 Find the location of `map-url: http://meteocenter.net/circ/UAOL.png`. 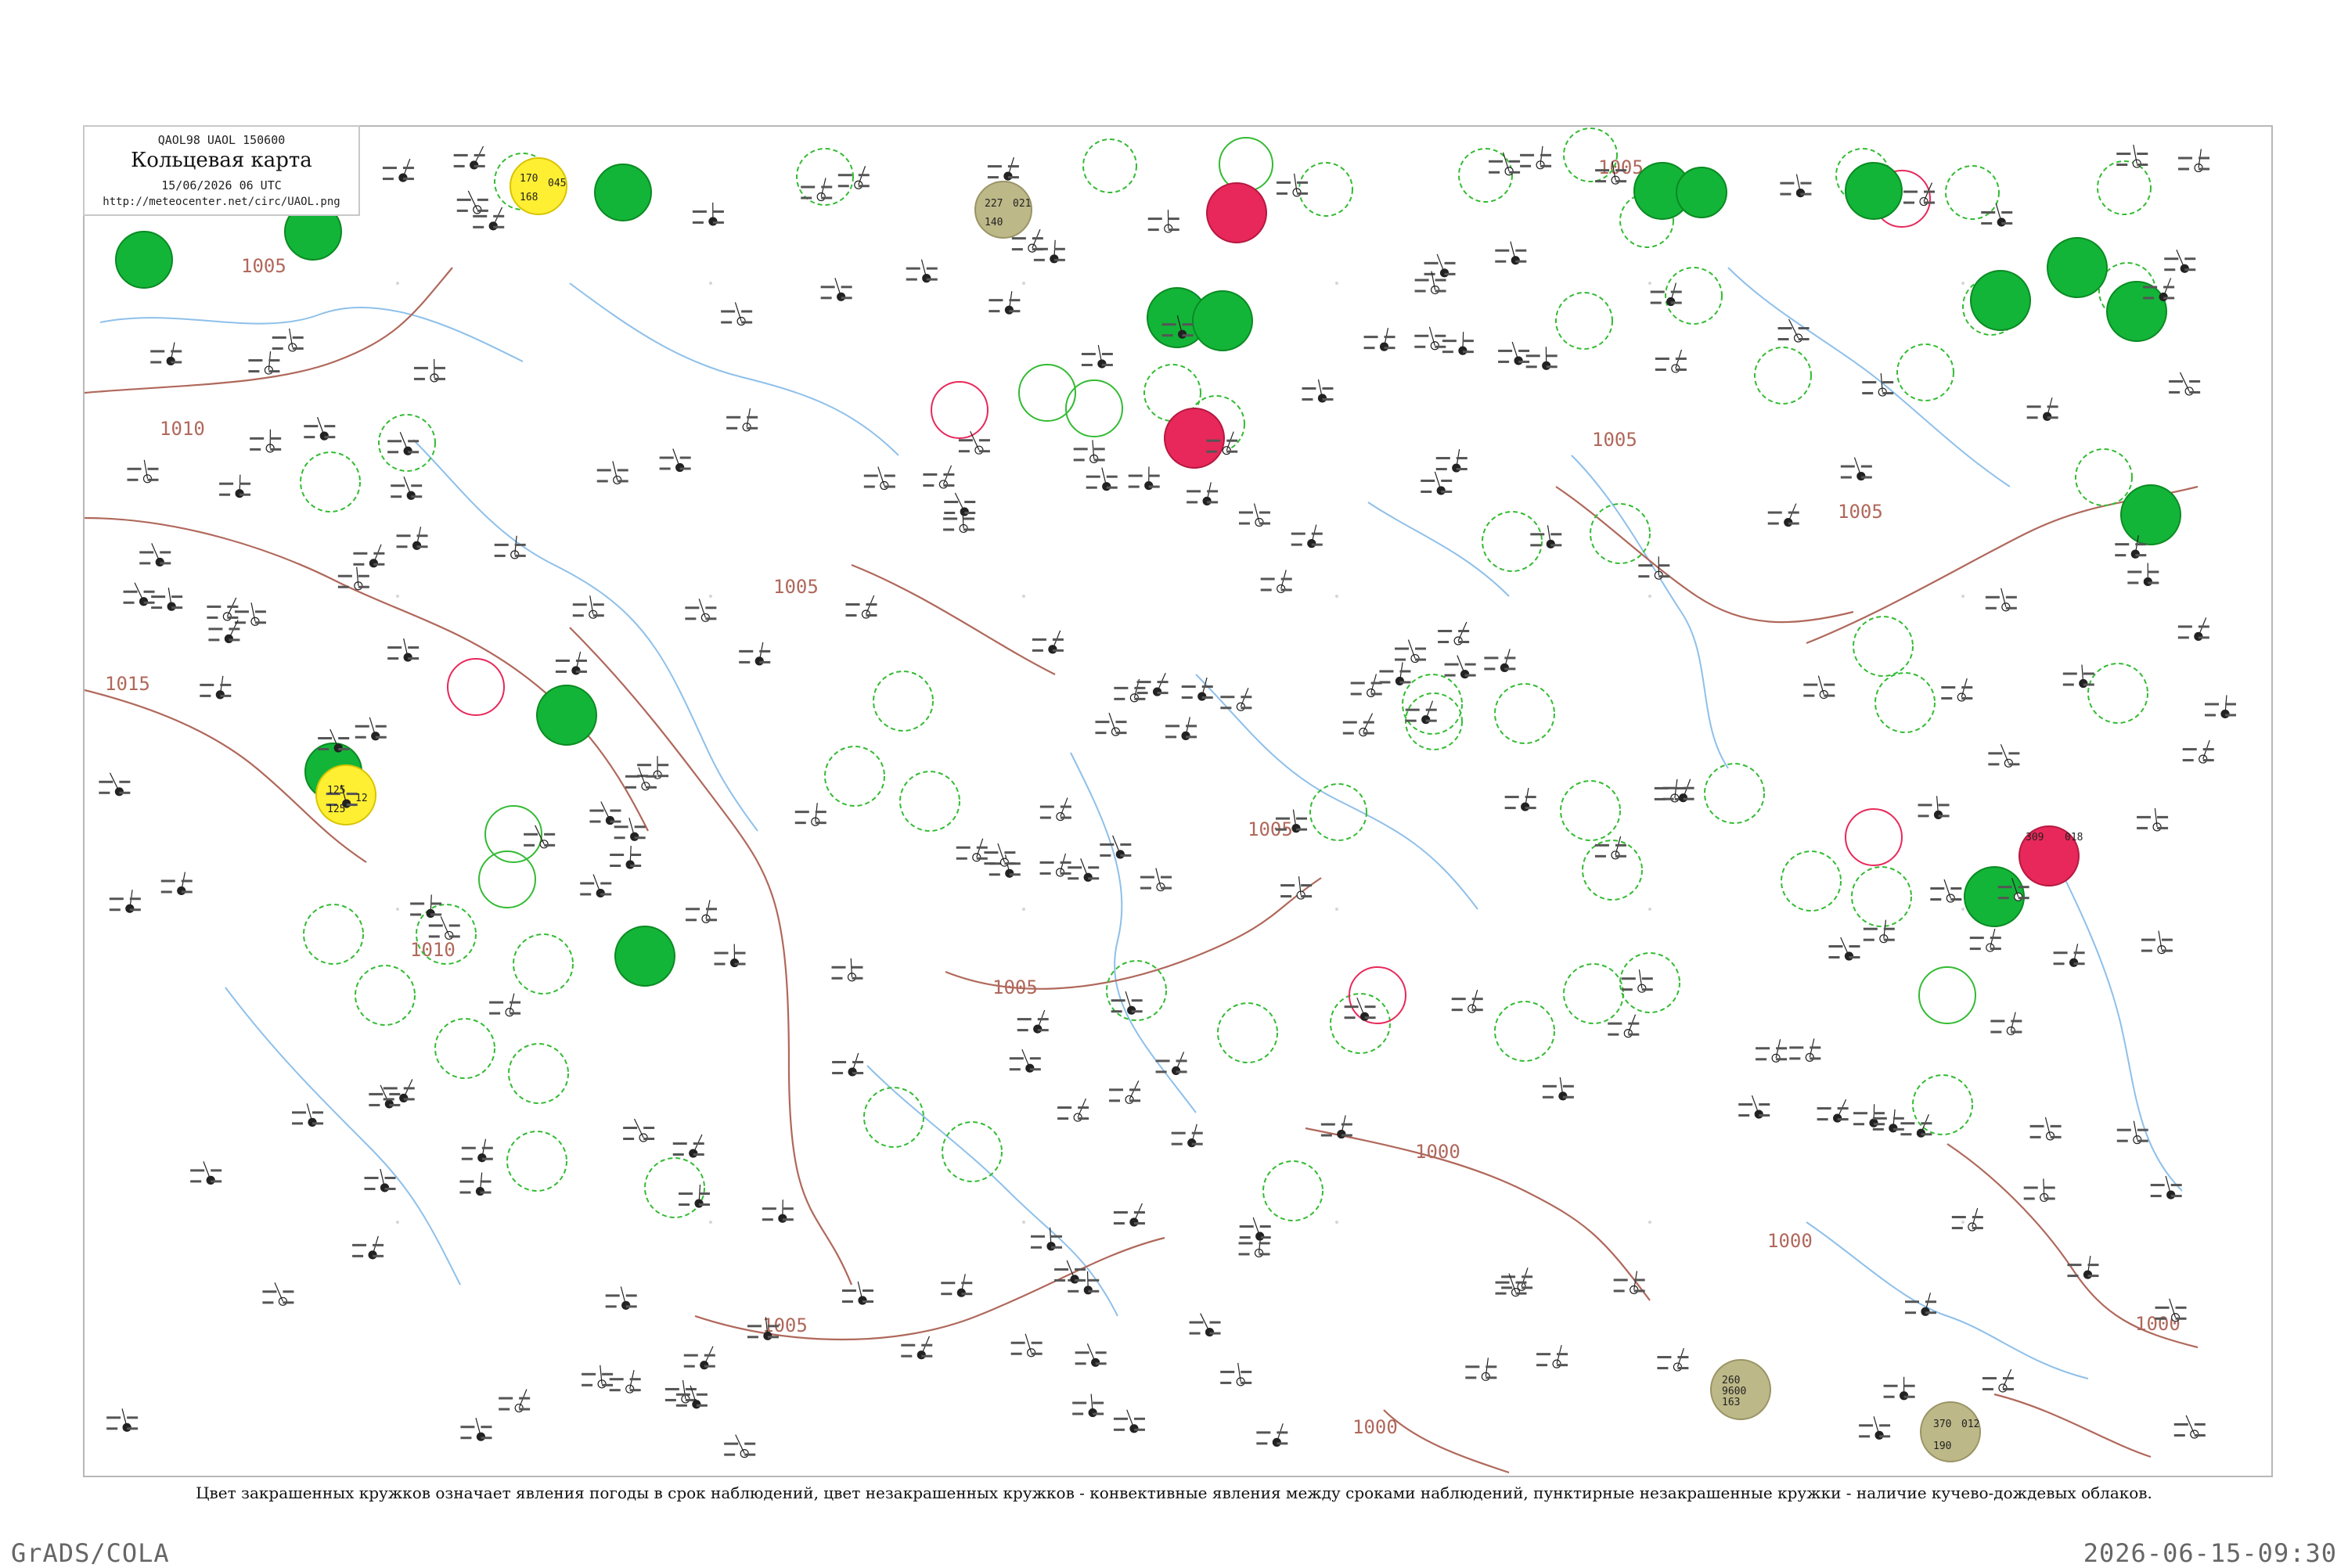

map-url: http://meteocenter.net/circ/UAOL.png is located at coordinates (221, 202).